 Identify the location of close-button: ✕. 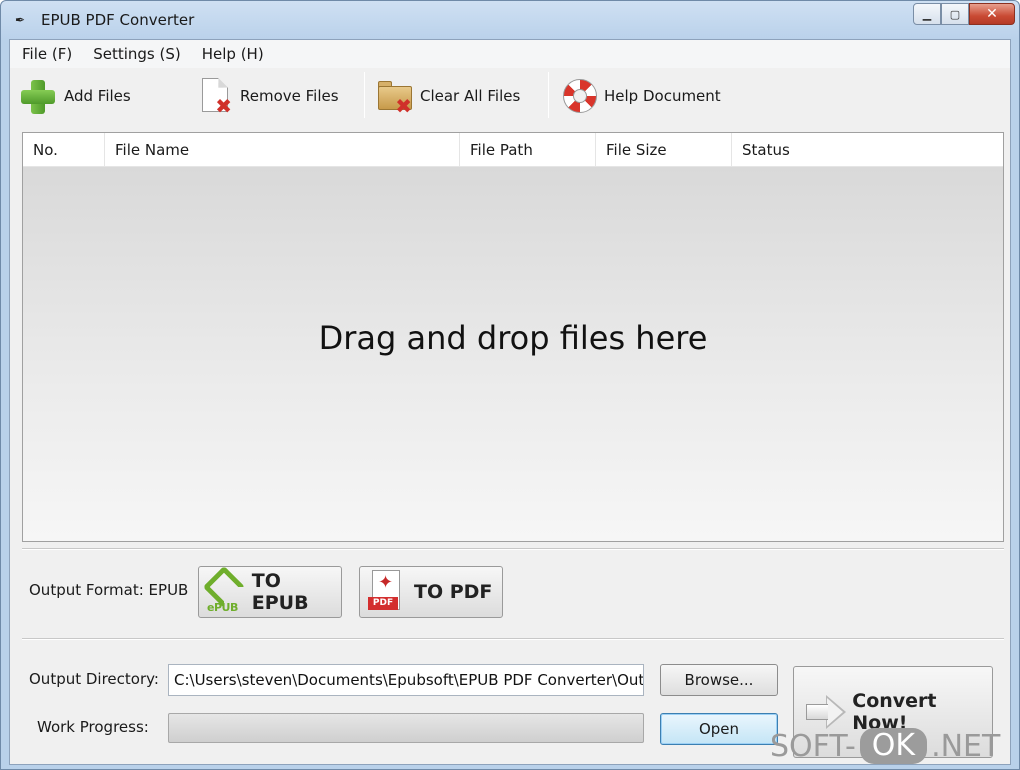
(992, 14).